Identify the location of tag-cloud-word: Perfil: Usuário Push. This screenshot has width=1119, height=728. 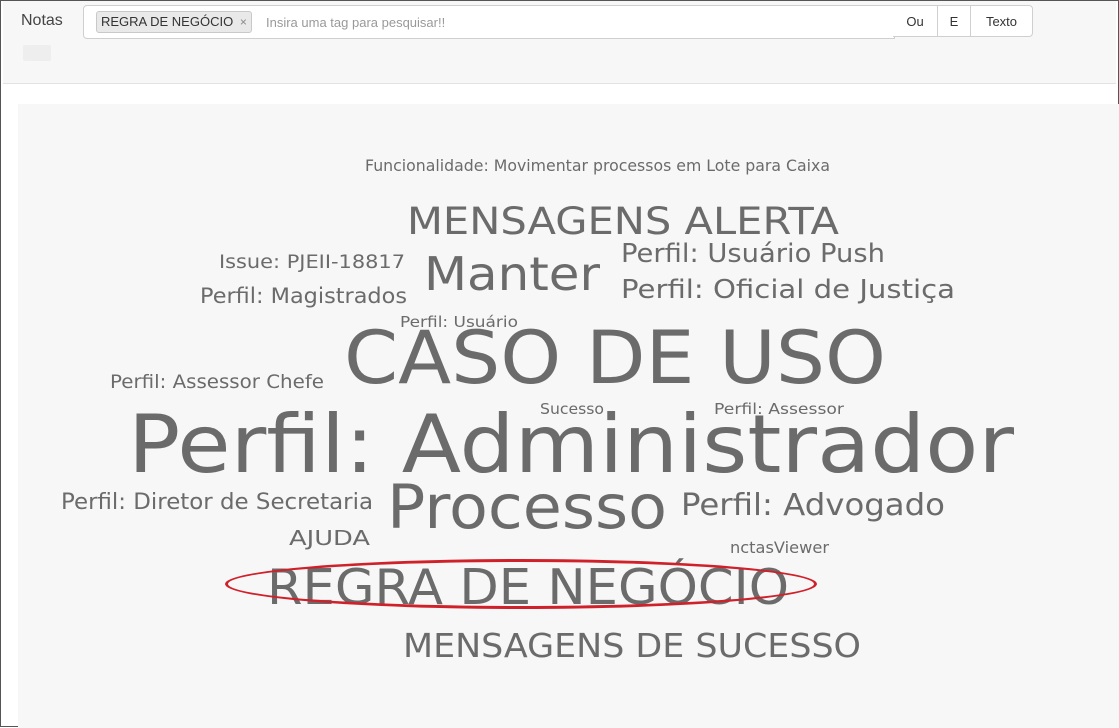
(753, 254).